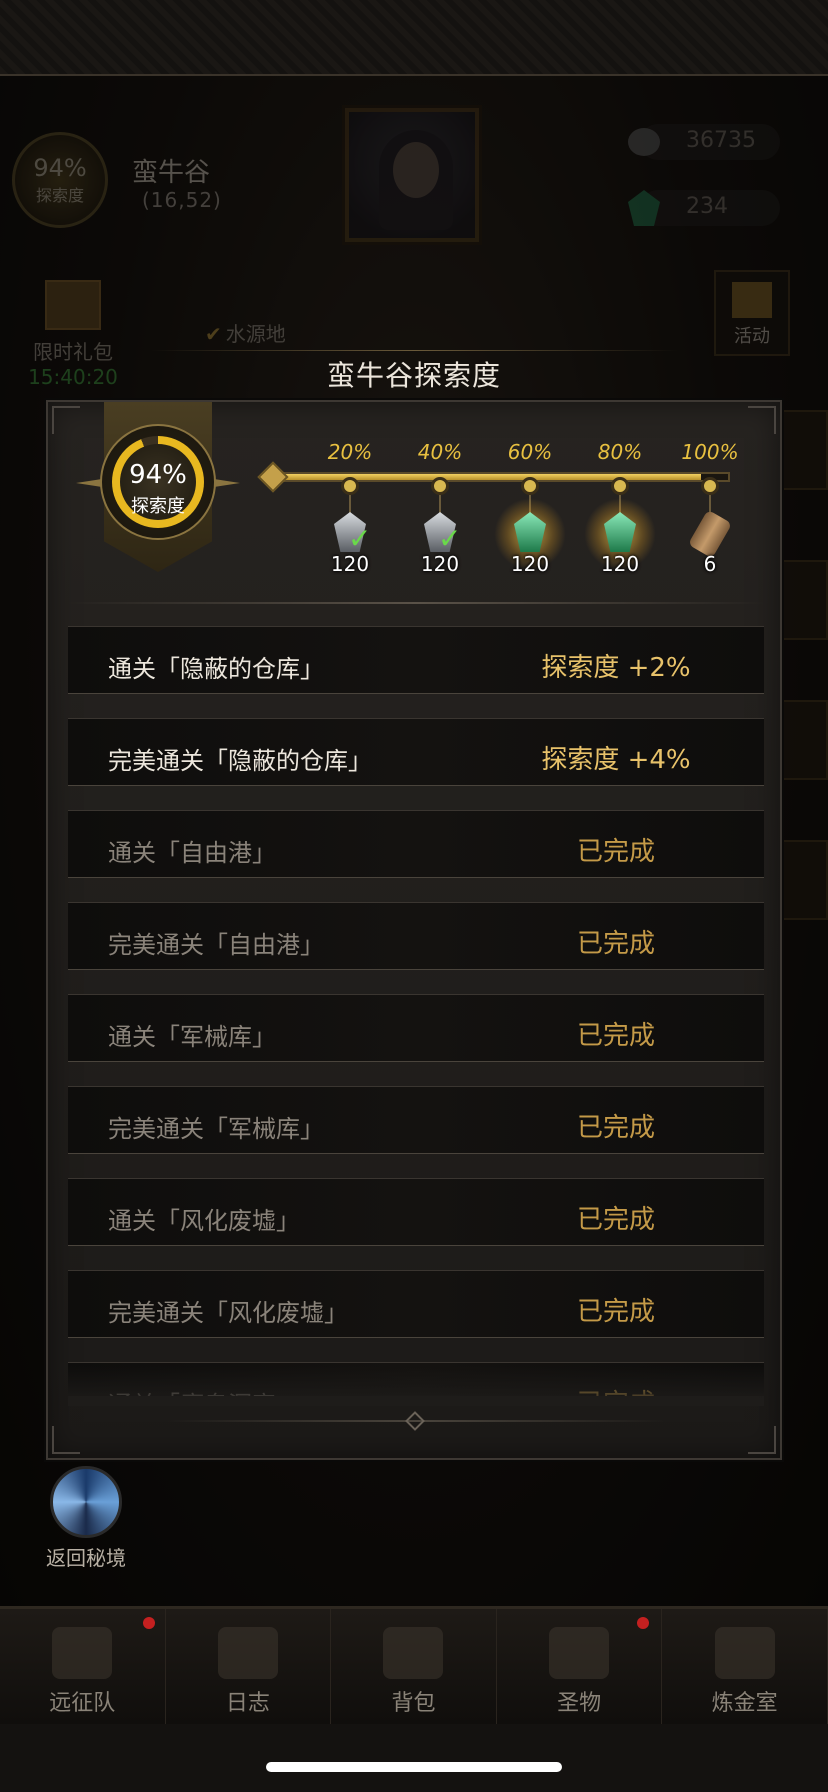 Image resolution: width=828 pixels, height=1792 pixels. I want to click on section-divider, so click(416, 603).